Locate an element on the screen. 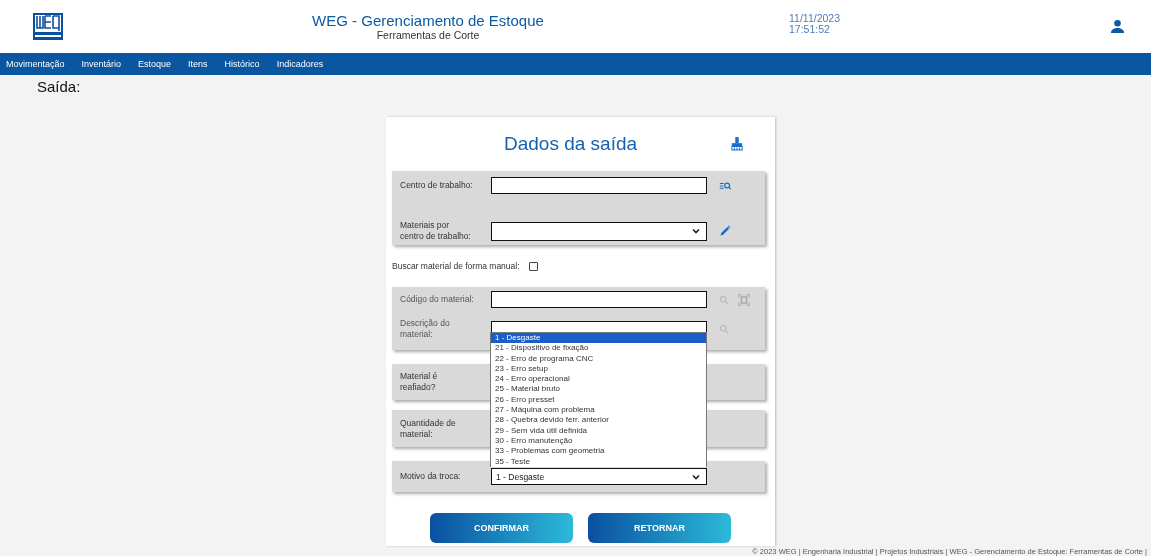  dropdown-option: 21 - Dispositivo de fixação is located at coordinates (598, 348).